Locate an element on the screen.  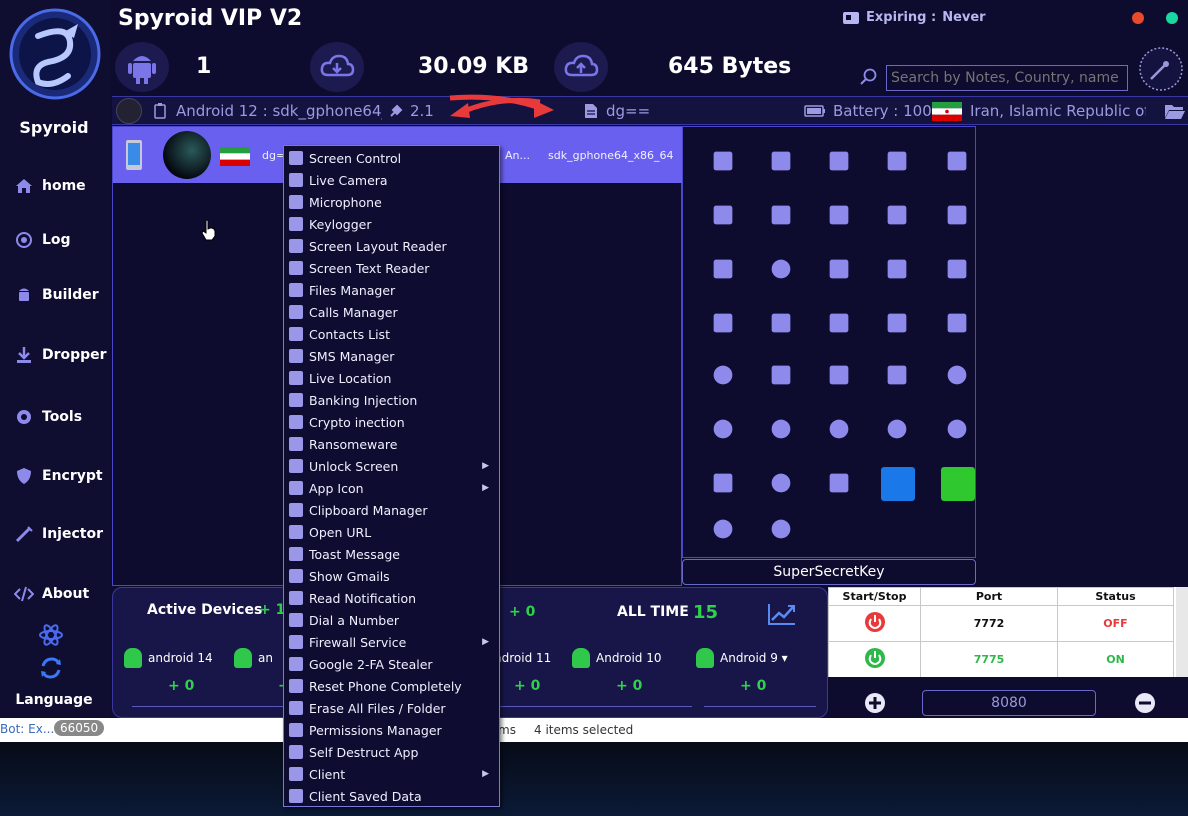
version-item: Android 9 ▾ is located at coordinates (742, 658).